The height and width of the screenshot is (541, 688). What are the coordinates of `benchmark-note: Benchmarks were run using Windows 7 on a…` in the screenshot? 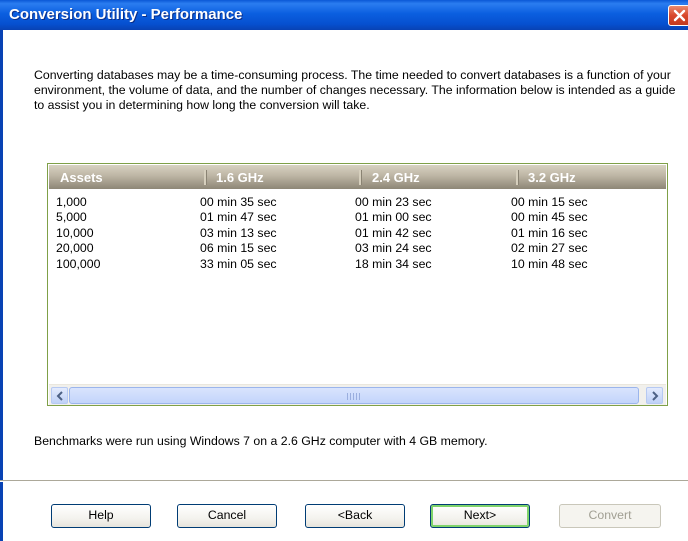 It's located at (261, 441).